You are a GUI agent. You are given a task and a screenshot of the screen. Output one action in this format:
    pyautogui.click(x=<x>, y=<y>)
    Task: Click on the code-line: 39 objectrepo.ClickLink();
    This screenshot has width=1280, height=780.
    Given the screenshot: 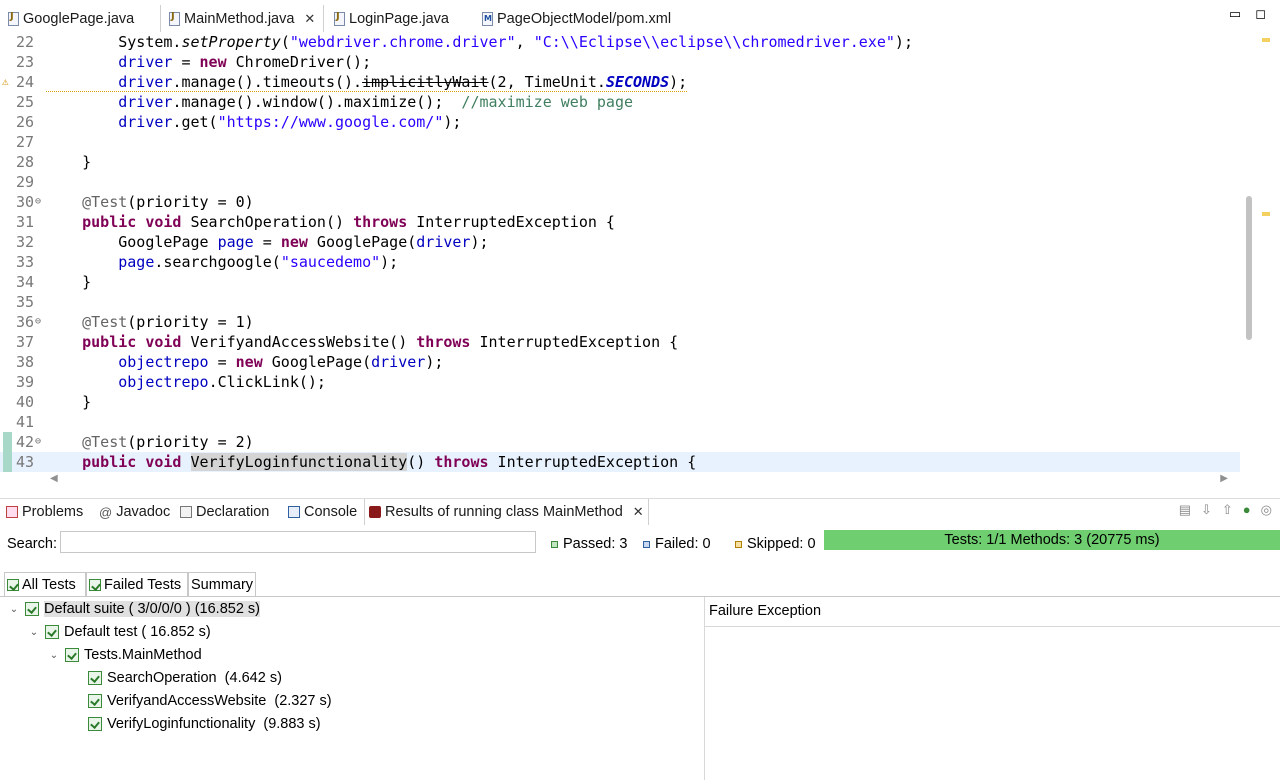 What is the action you would take?
    pyautogui.click(x=620, y=382)
    